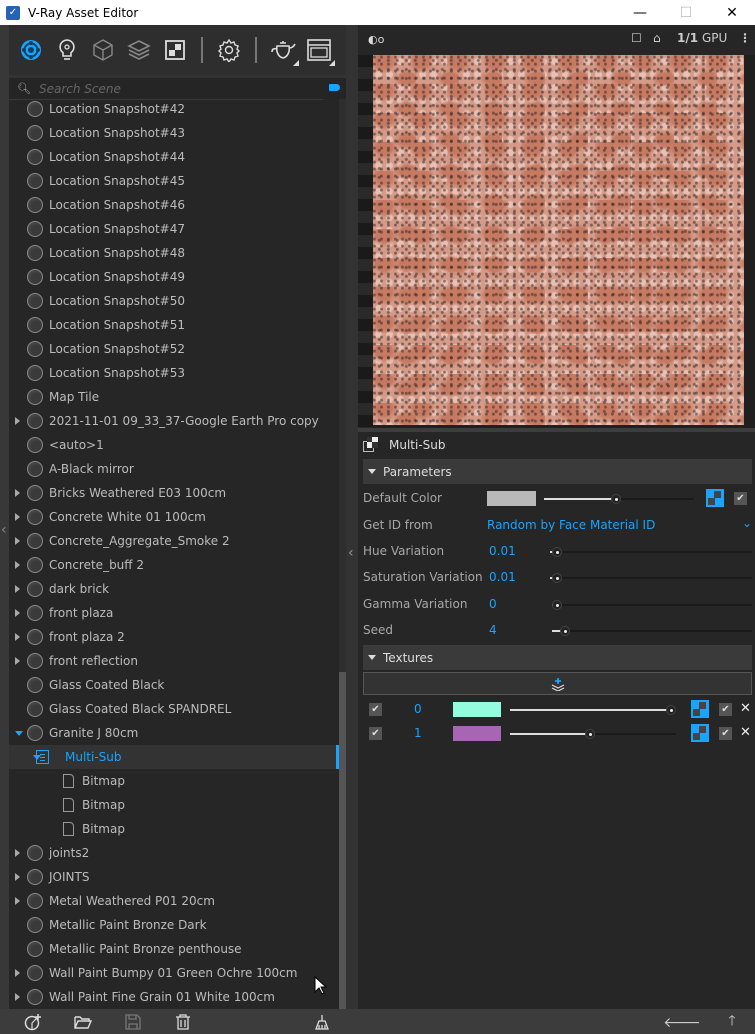 The image size is (755, 1034). Describe the element at coordinates (174, 349) in the screenshot. I see `tree-item: Location Snapshot#52` at that location.